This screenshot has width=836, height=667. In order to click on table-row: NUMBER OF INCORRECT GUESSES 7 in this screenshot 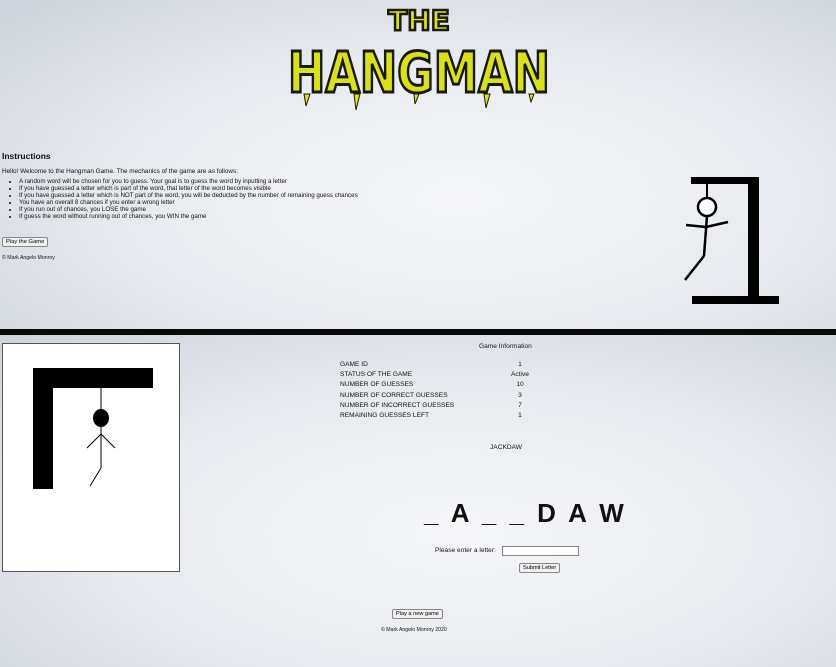, I will do `click(431, 405)`.